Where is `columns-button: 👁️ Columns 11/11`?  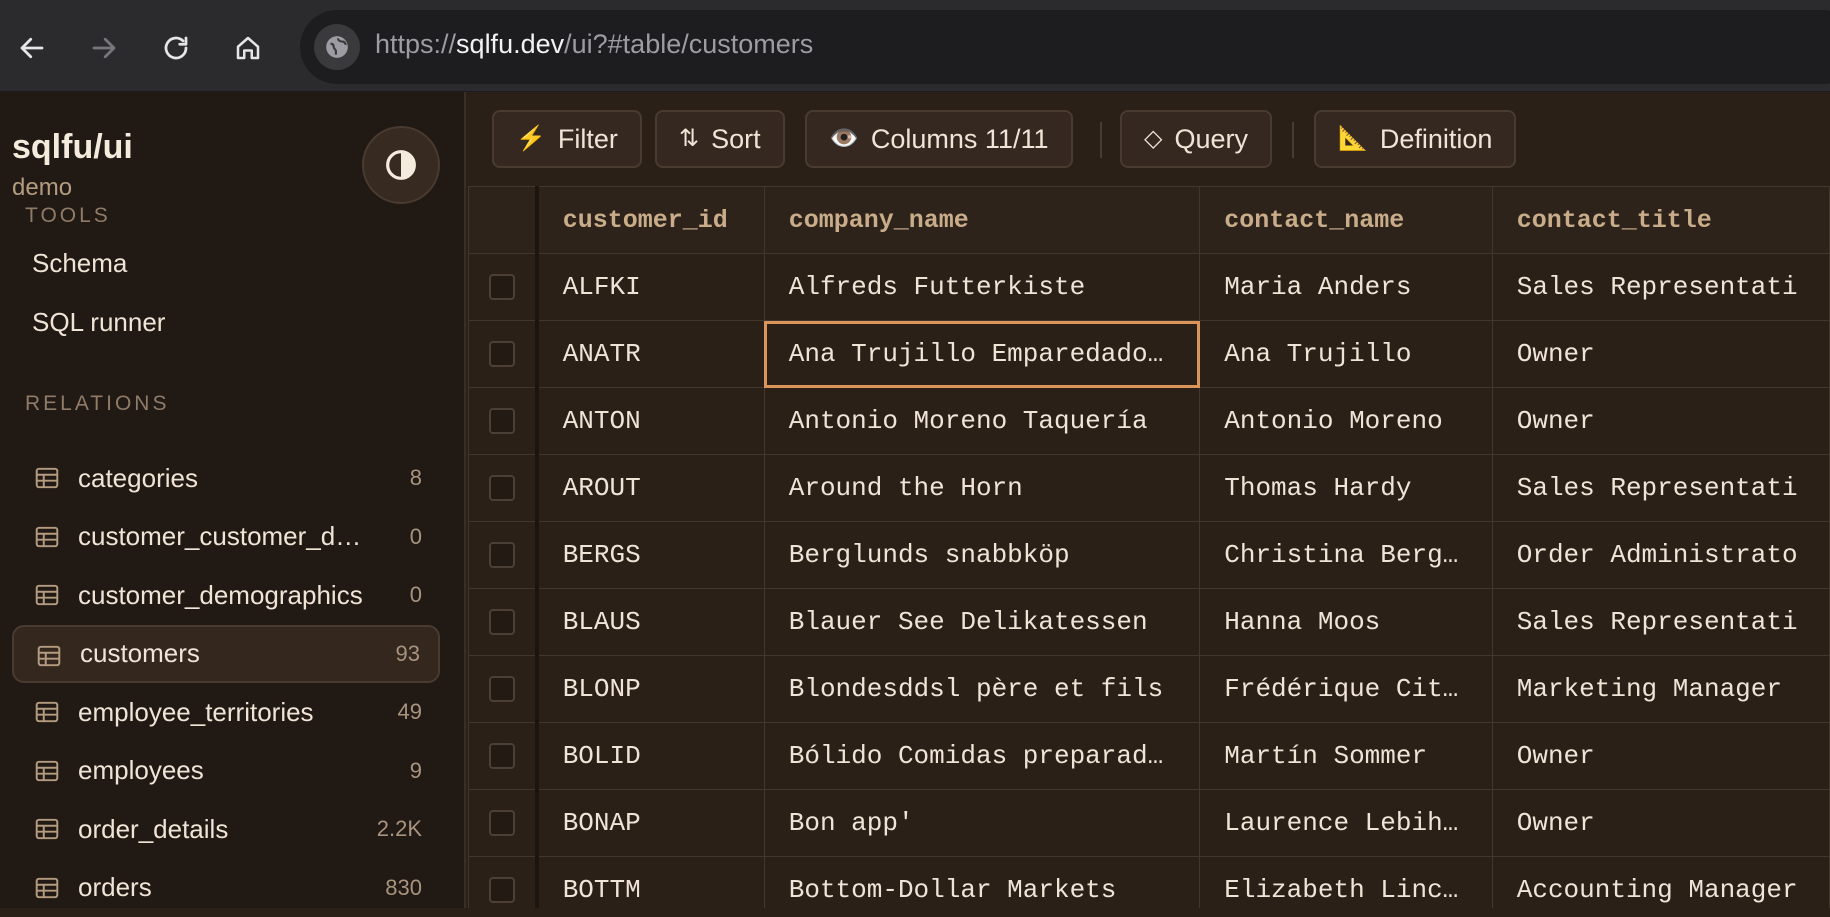 columns-button: 👁️ Columns 11/11 is located at coordinates (939, 139).